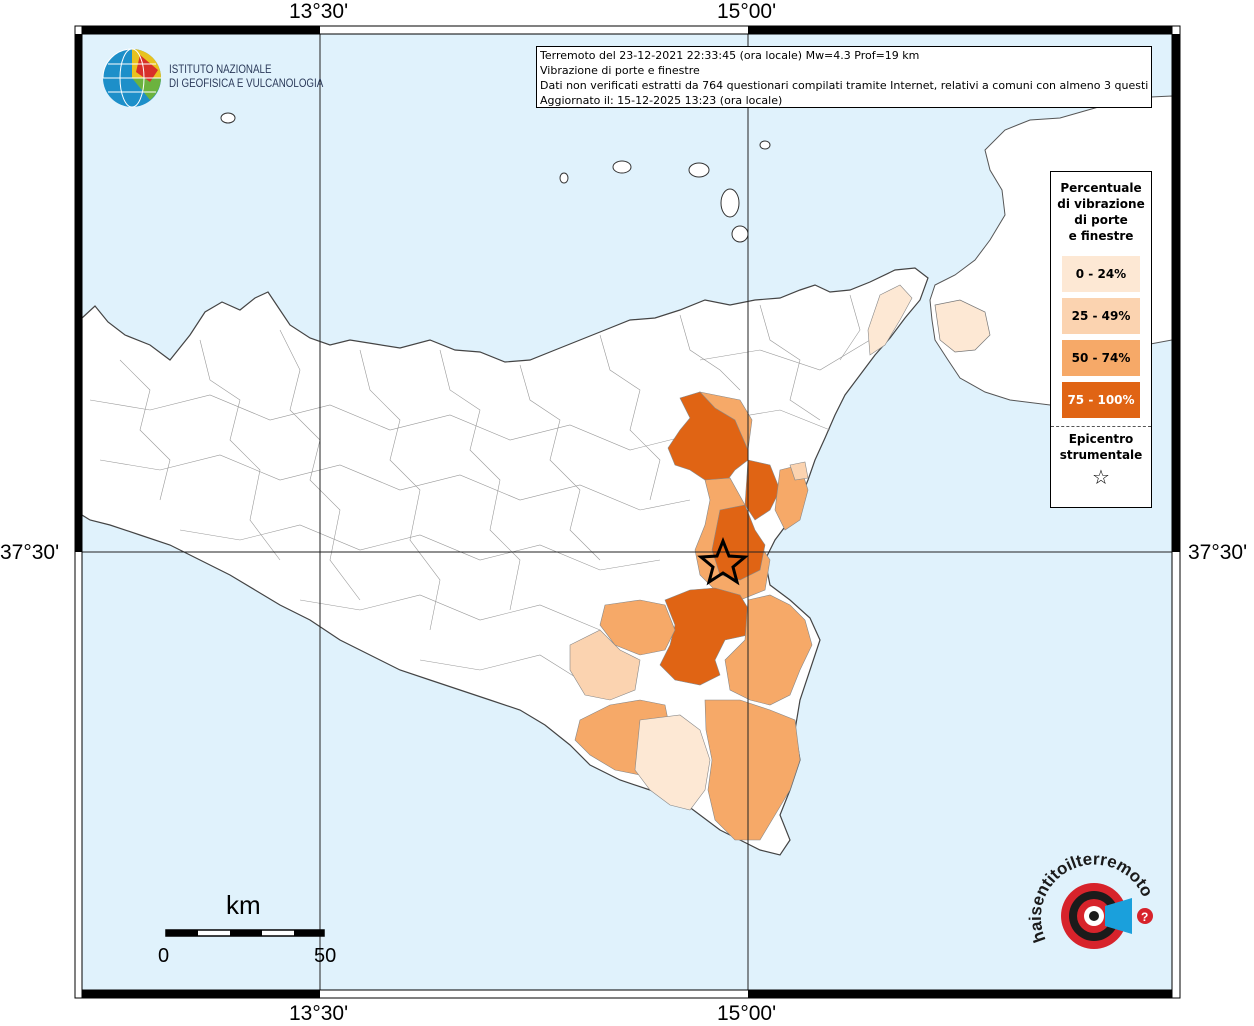  I want to click on legend-title-line3: di porte, so click(1101, 220).